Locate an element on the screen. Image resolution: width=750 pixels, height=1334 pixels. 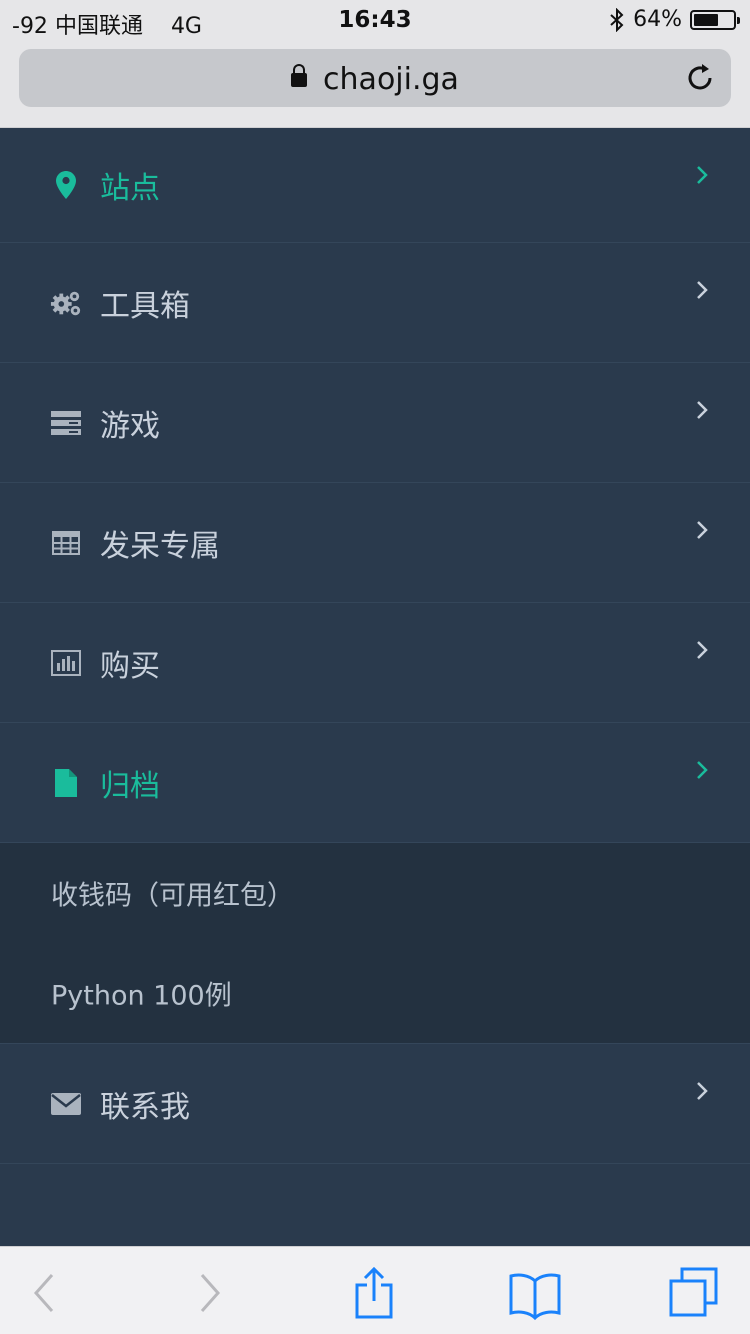
url-display: chaoji.ga is located at coordinates (375, 79).